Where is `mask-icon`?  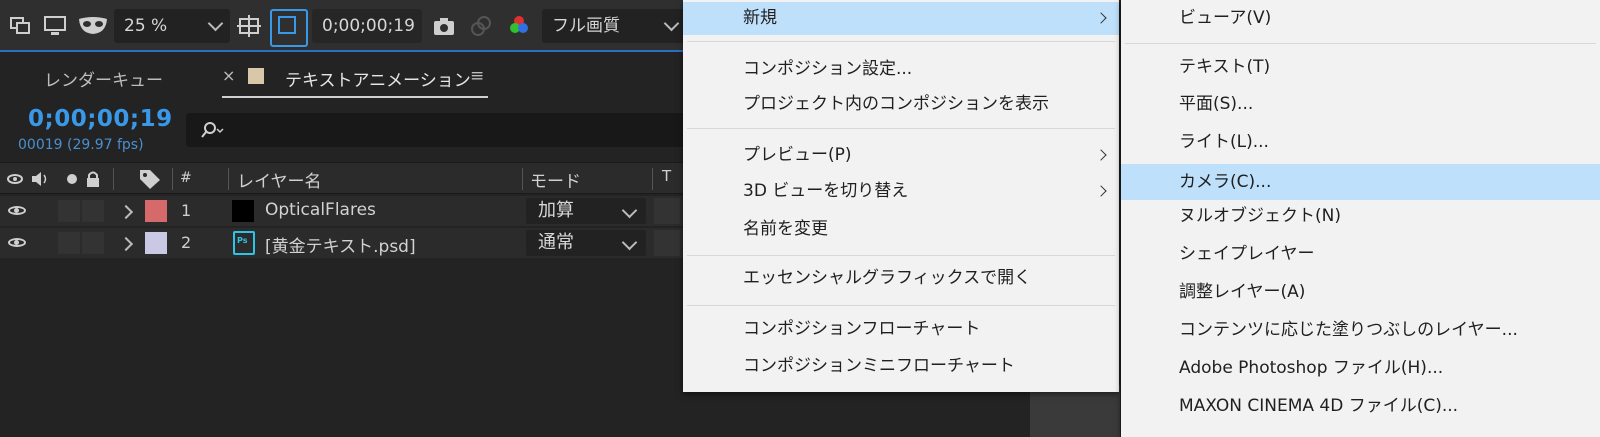
mask-icon is located at coordinates (93, 26).